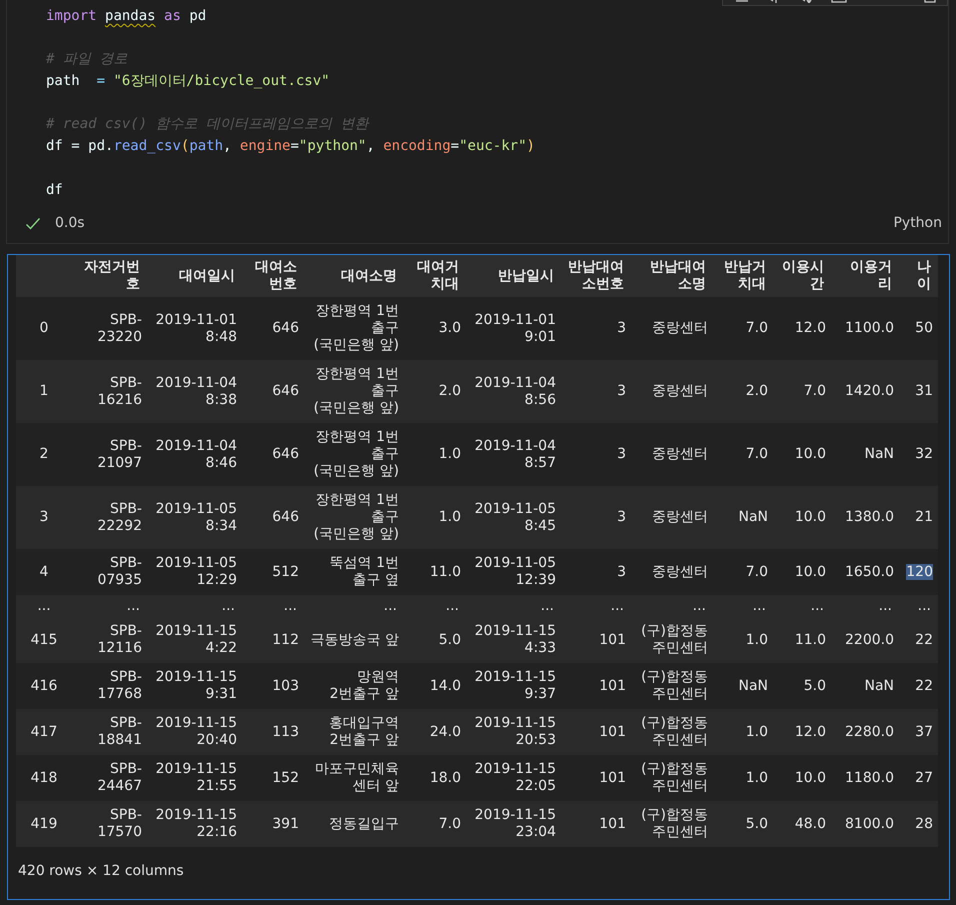 This screenshot has width=956, height=905. I want to click on table-cell: 2280.0, so click(865, 732).